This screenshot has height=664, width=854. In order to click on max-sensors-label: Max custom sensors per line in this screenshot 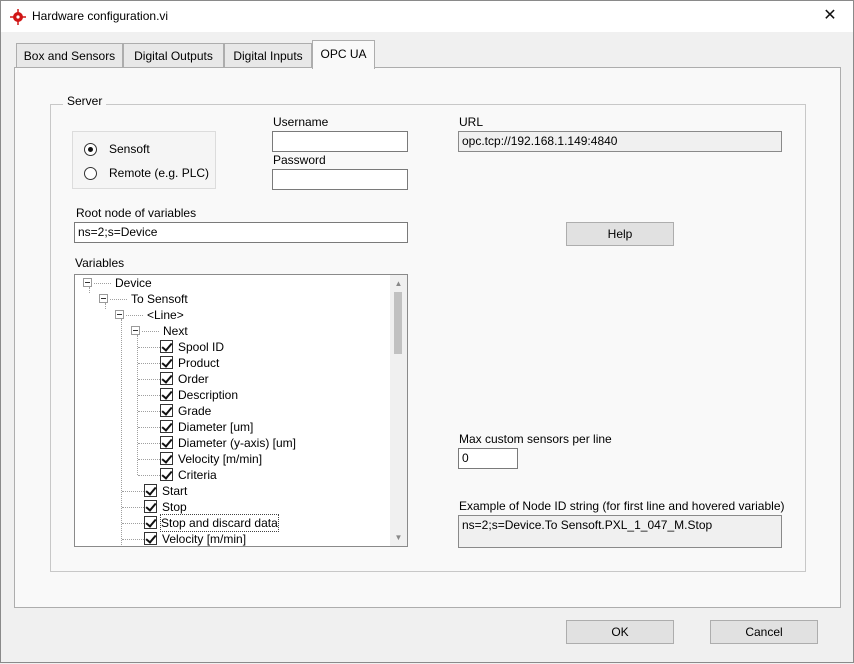, I will do `click(535, 439)`.